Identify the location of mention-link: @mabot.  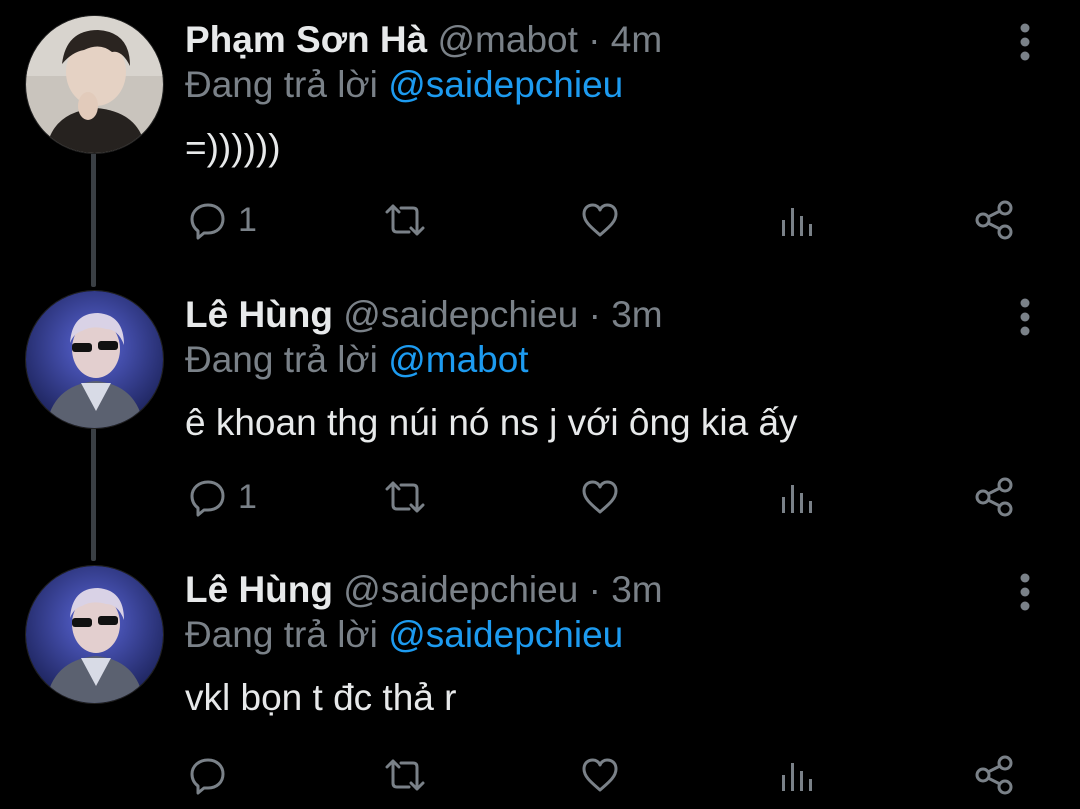
(458, 359).